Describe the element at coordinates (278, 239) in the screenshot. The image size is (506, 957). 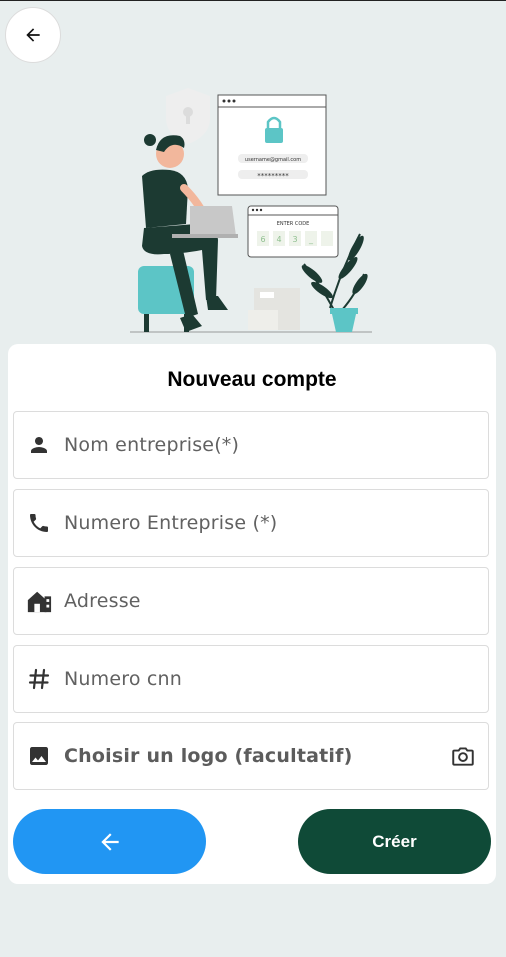
I see `code-digit: 4` at that location.